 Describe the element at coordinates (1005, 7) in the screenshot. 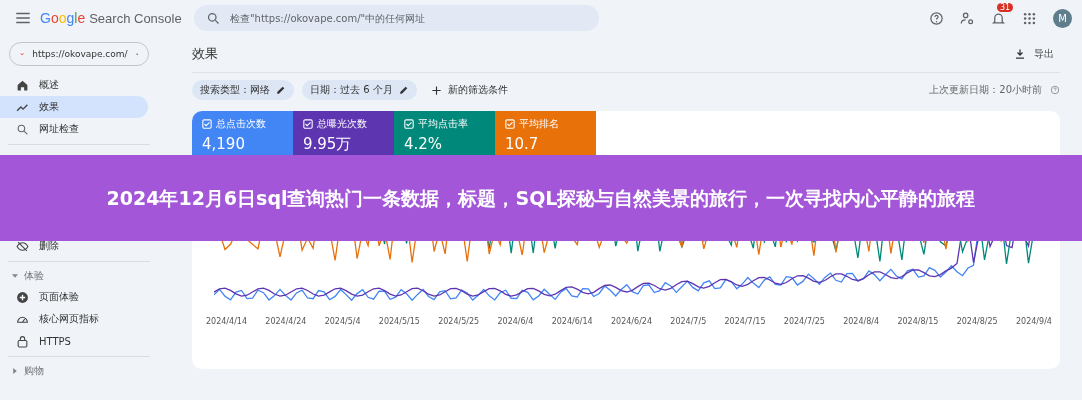

I see `notification-count: 31` at that location.